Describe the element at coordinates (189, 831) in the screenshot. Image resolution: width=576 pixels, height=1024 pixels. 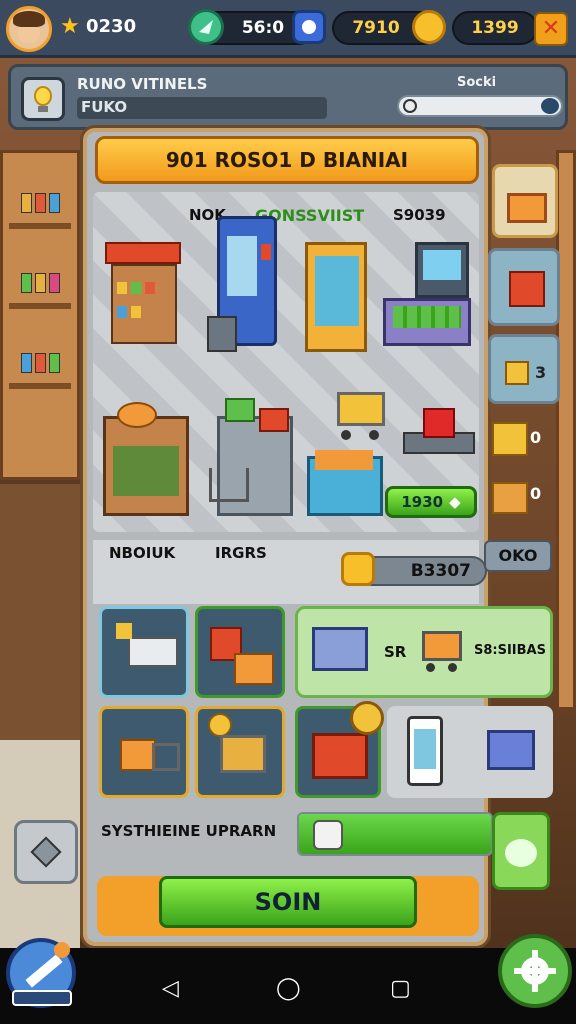
I see `upgrade-label: SYSTHIEINE UPRARN` at that location.